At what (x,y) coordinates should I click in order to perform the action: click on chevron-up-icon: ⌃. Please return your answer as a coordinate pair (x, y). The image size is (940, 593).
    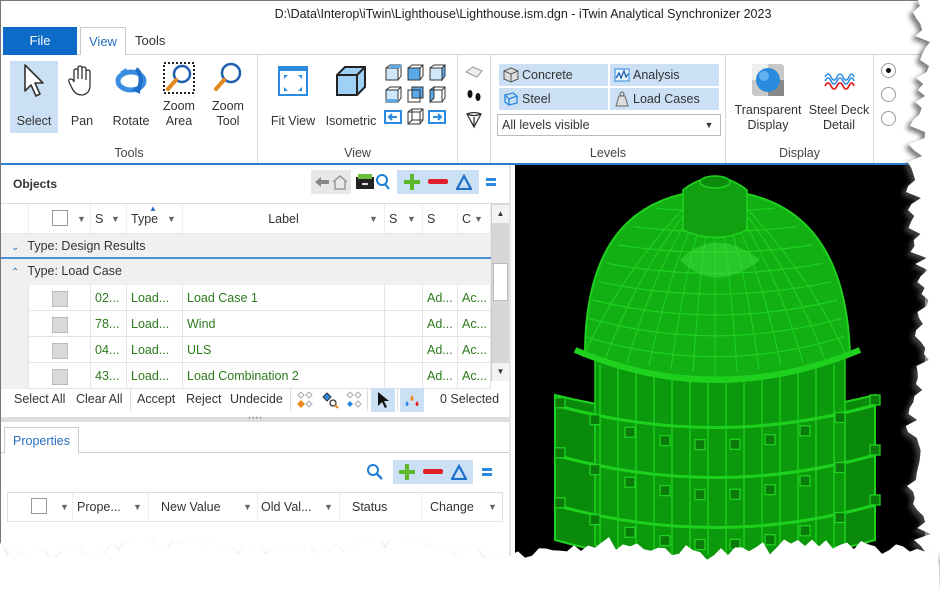
    Looking at the image, I should click on (15, 272).